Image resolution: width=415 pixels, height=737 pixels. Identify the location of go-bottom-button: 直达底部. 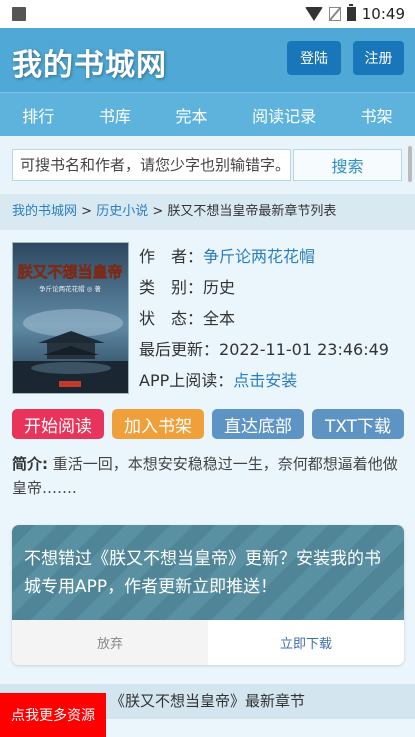
(258, 424).